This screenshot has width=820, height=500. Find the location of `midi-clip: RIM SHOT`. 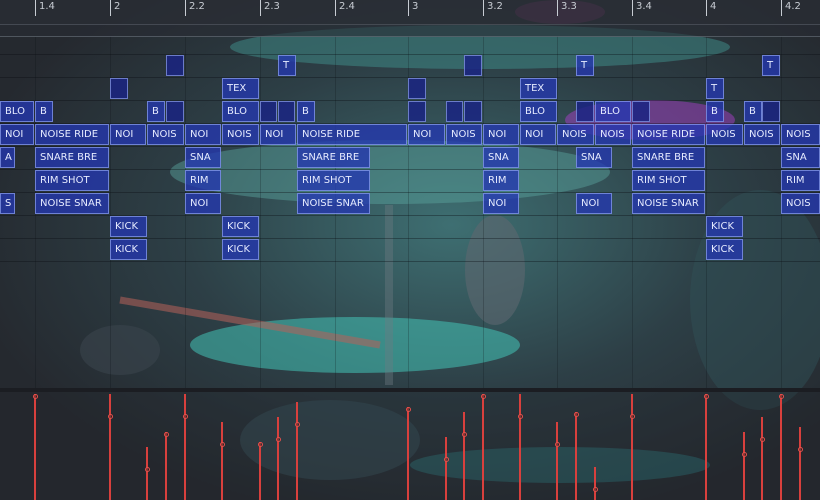

midi-clip: RIM SHOT is located at coordinates (668, 180).